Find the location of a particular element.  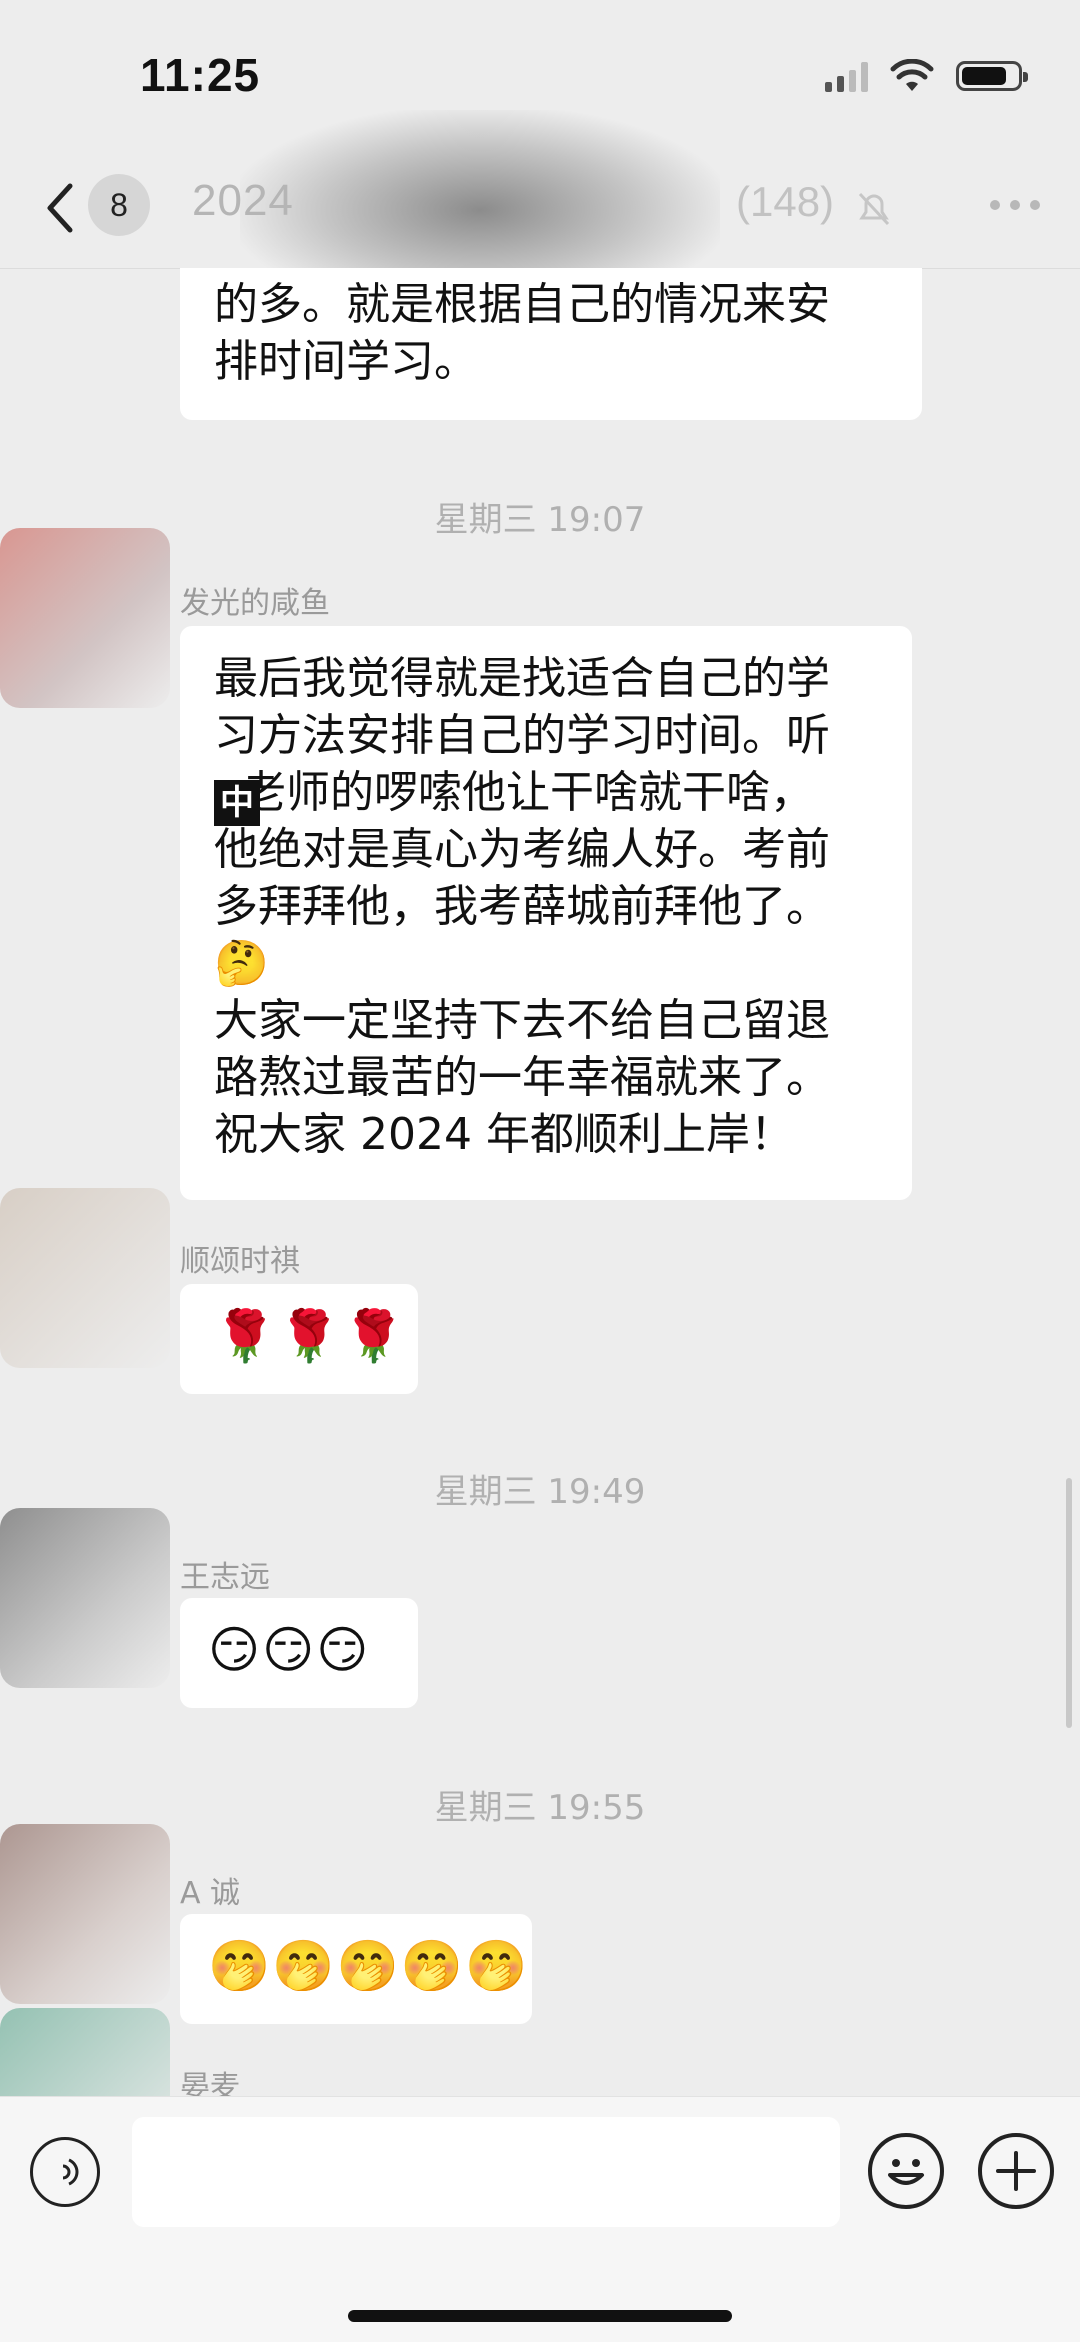

inline-app-icon: 中 is located at coordinates (237, 803).